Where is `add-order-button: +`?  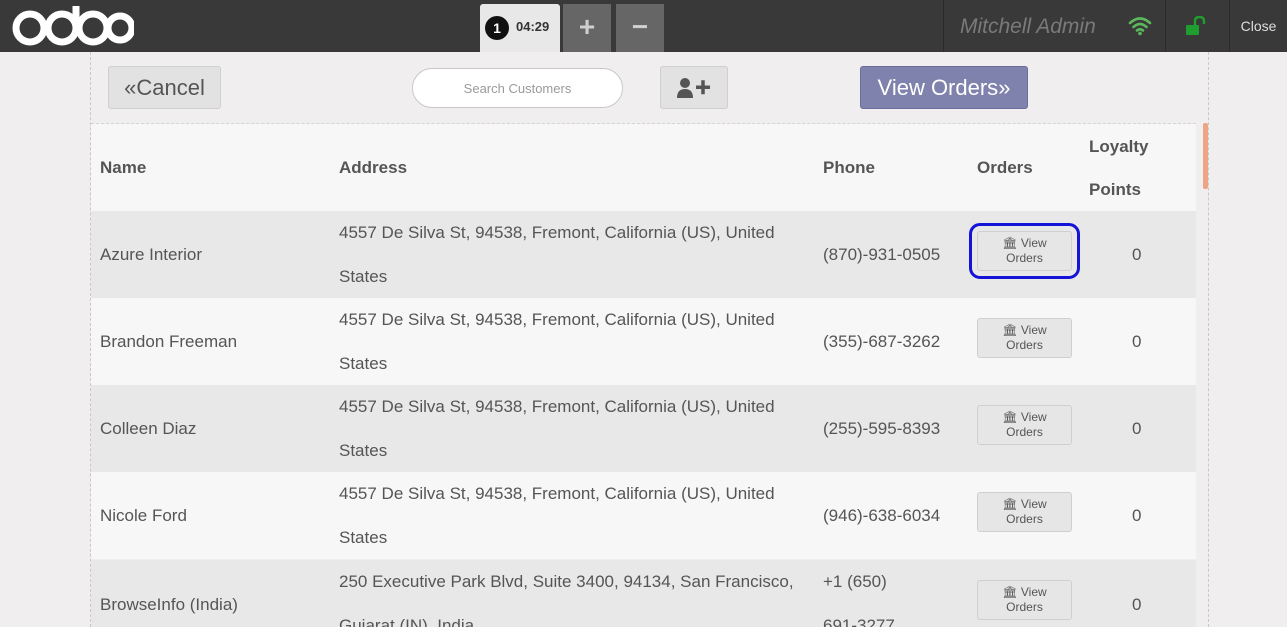 add-order-button: + is located at coordinates (587, 28).